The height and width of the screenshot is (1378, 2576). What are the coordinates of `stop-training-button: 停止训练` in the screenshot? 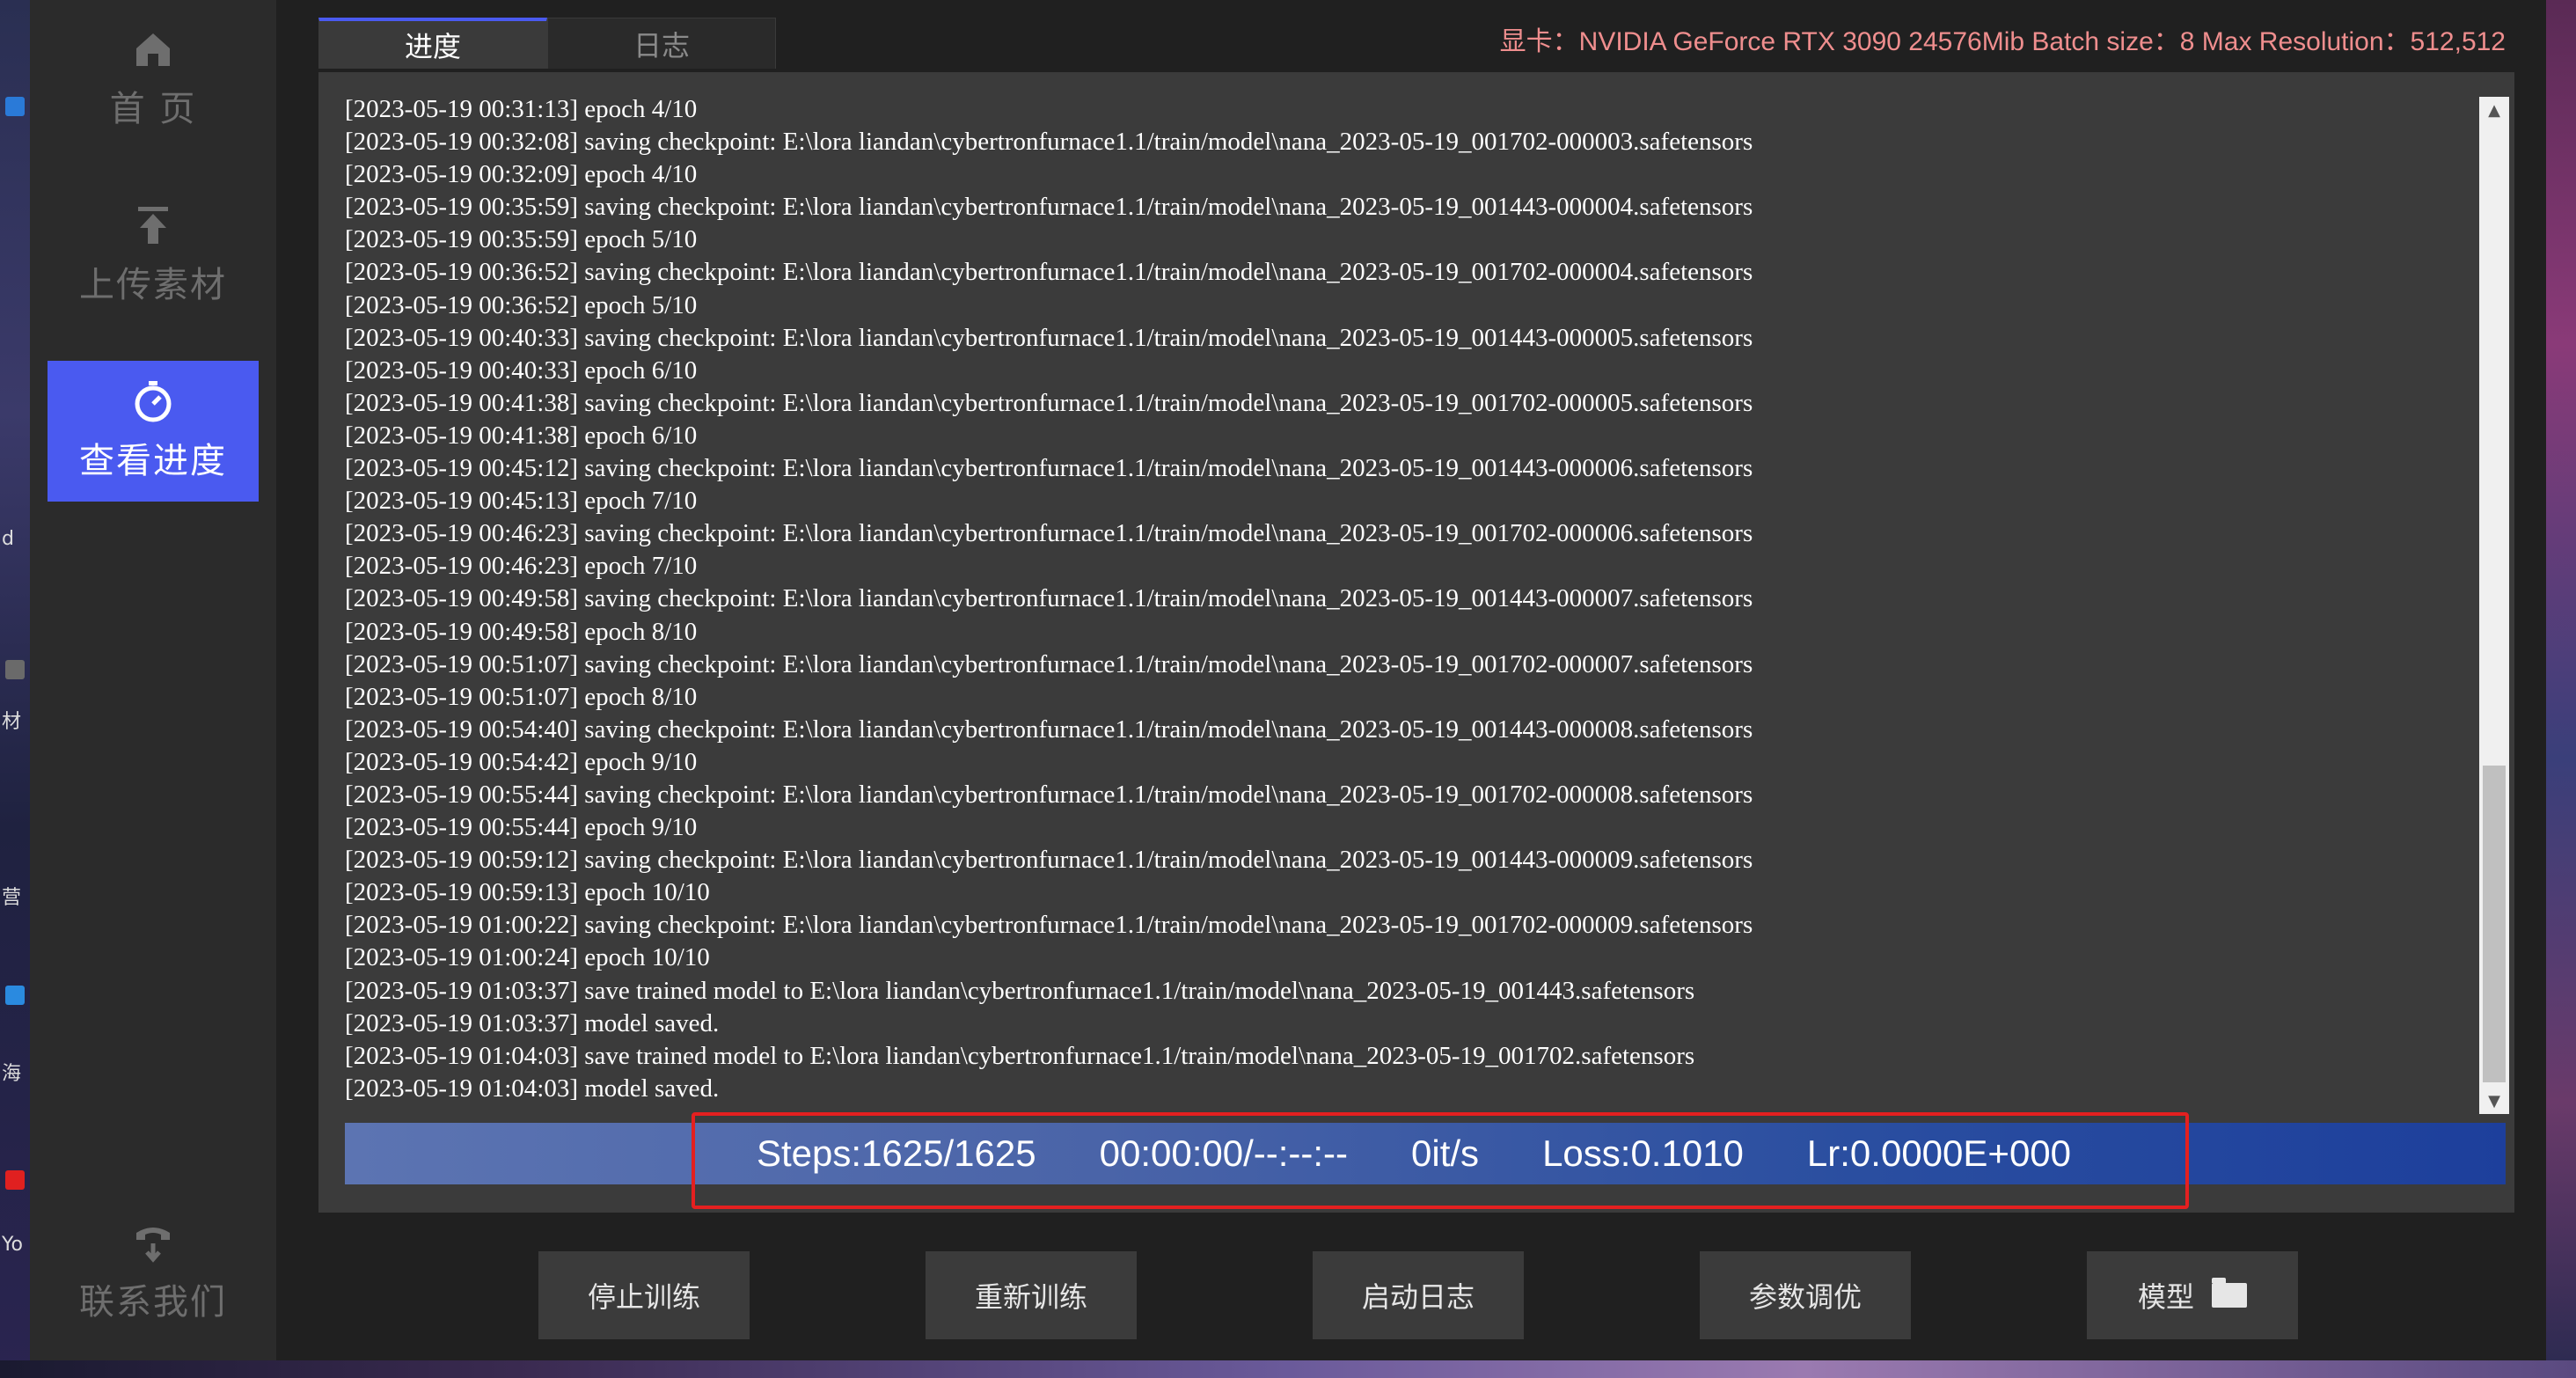 It's located at (644, 1295).